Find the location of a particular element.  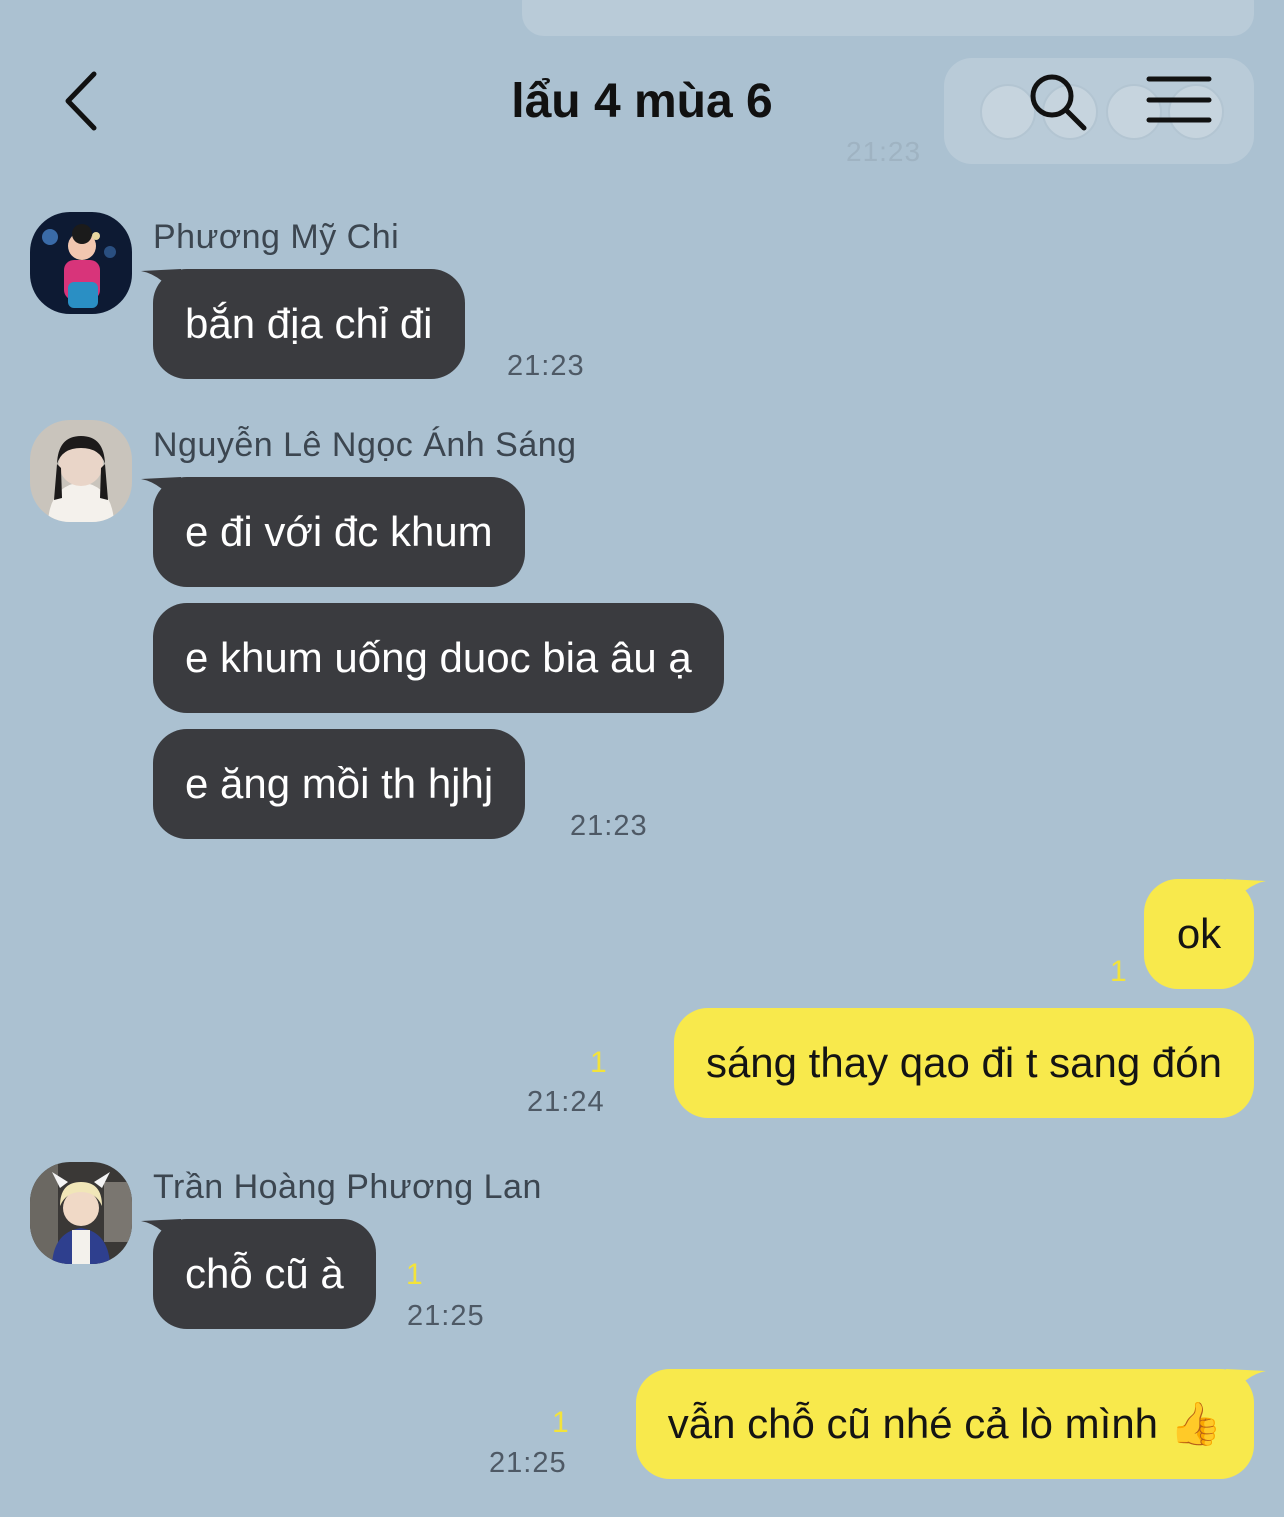

message-text: ok is located at coordinates (1199, 933).